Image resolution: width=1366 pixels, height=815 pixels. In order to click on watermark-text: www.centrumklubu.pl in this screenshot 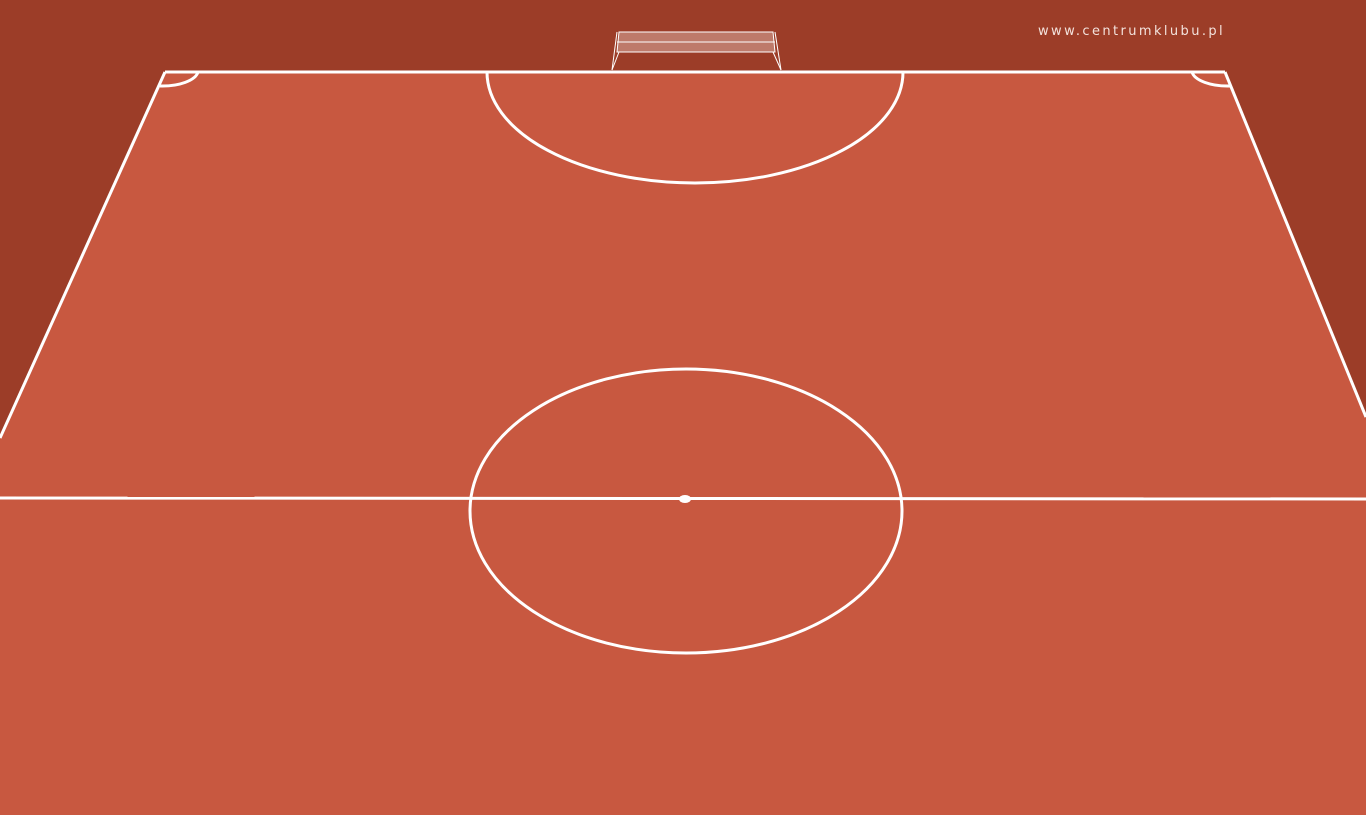, I will do `click(1132, 31)`.